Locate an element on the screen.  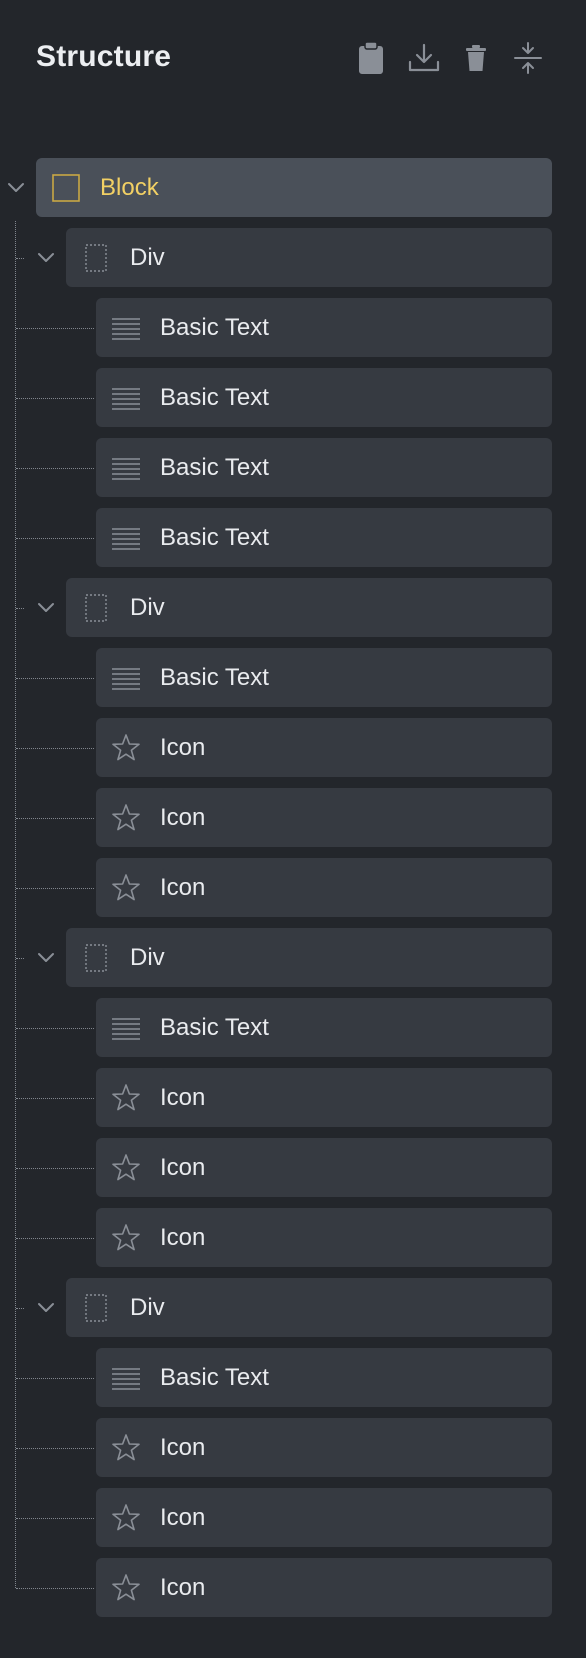
tree-node-block: Block is located at coordinates (294, 187).